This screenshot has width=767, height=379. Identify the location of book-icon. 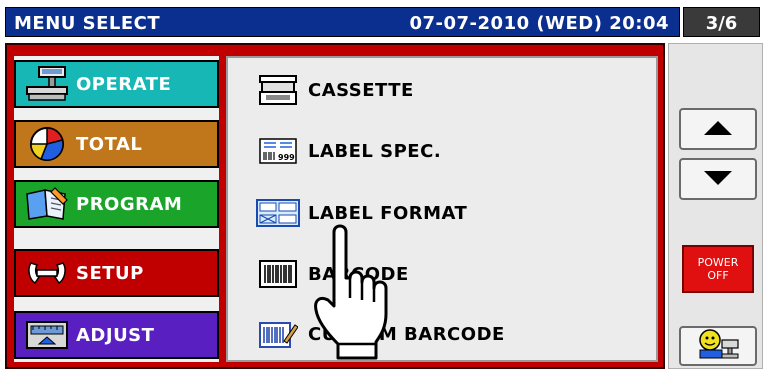
(47, 204).